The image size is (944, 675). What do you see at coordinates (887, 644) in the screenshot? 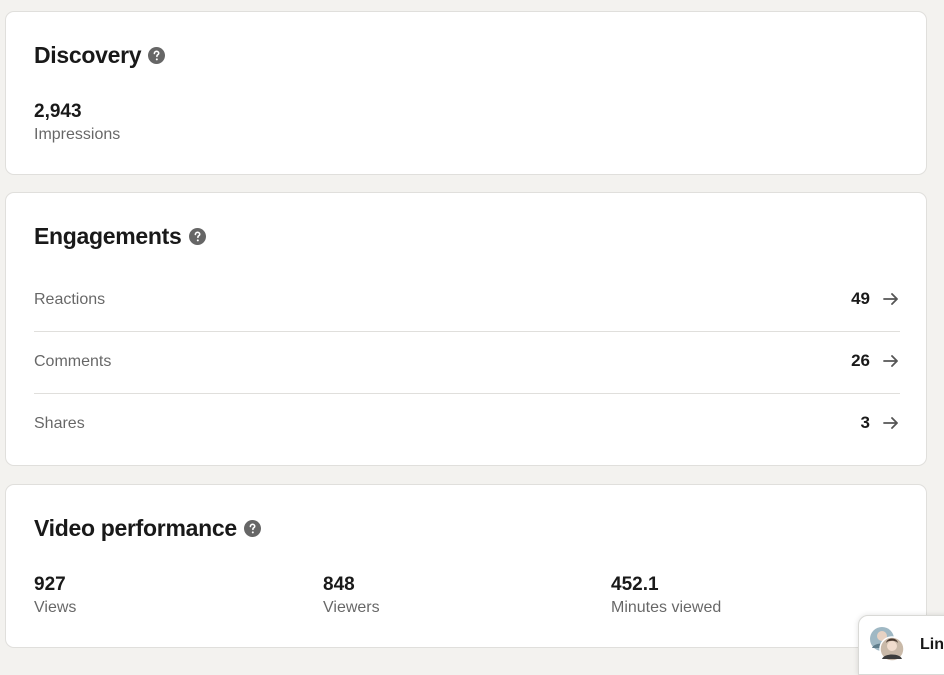
I see `avatar-stack-icon` at bounding box center [887, 644].